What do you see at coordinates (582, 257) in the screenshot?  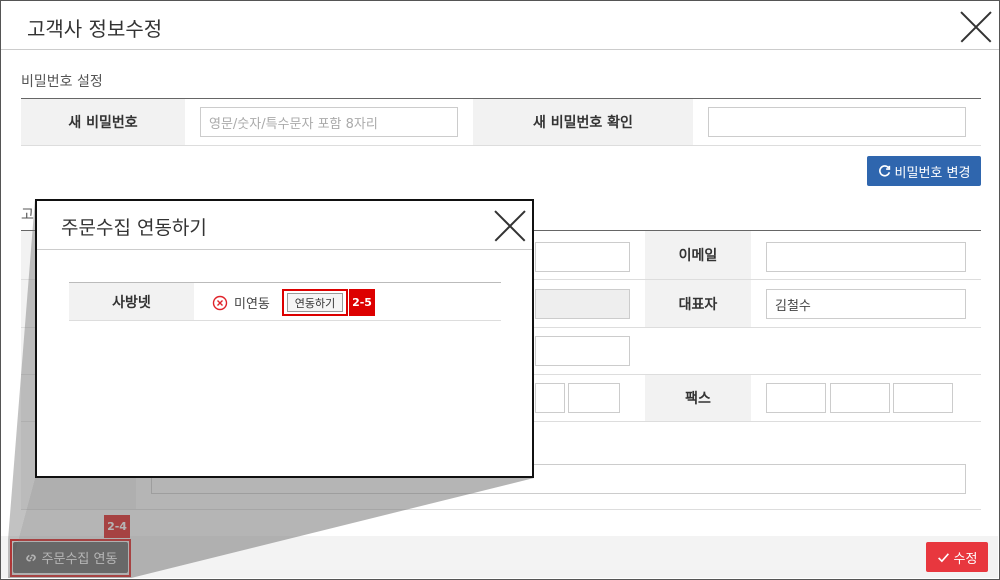 I see `row1-left-input` at bounding box center [582, 257].